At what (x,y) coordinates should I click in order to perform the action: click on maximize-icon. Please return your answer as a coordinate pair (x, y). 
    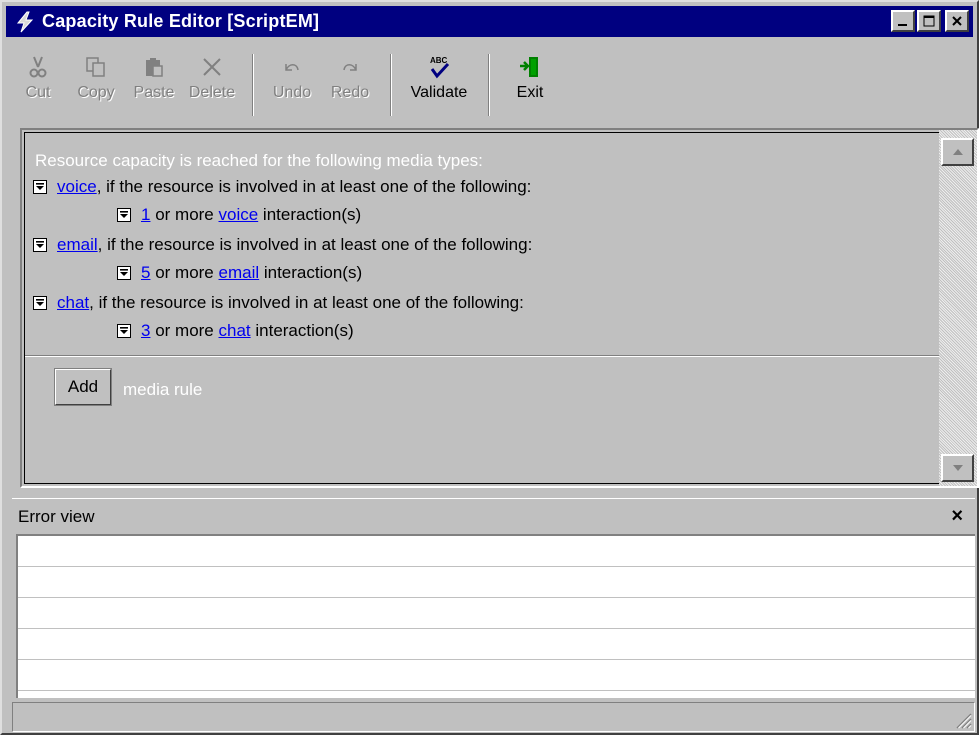
    Looking at the image, I should click on (929, 21).